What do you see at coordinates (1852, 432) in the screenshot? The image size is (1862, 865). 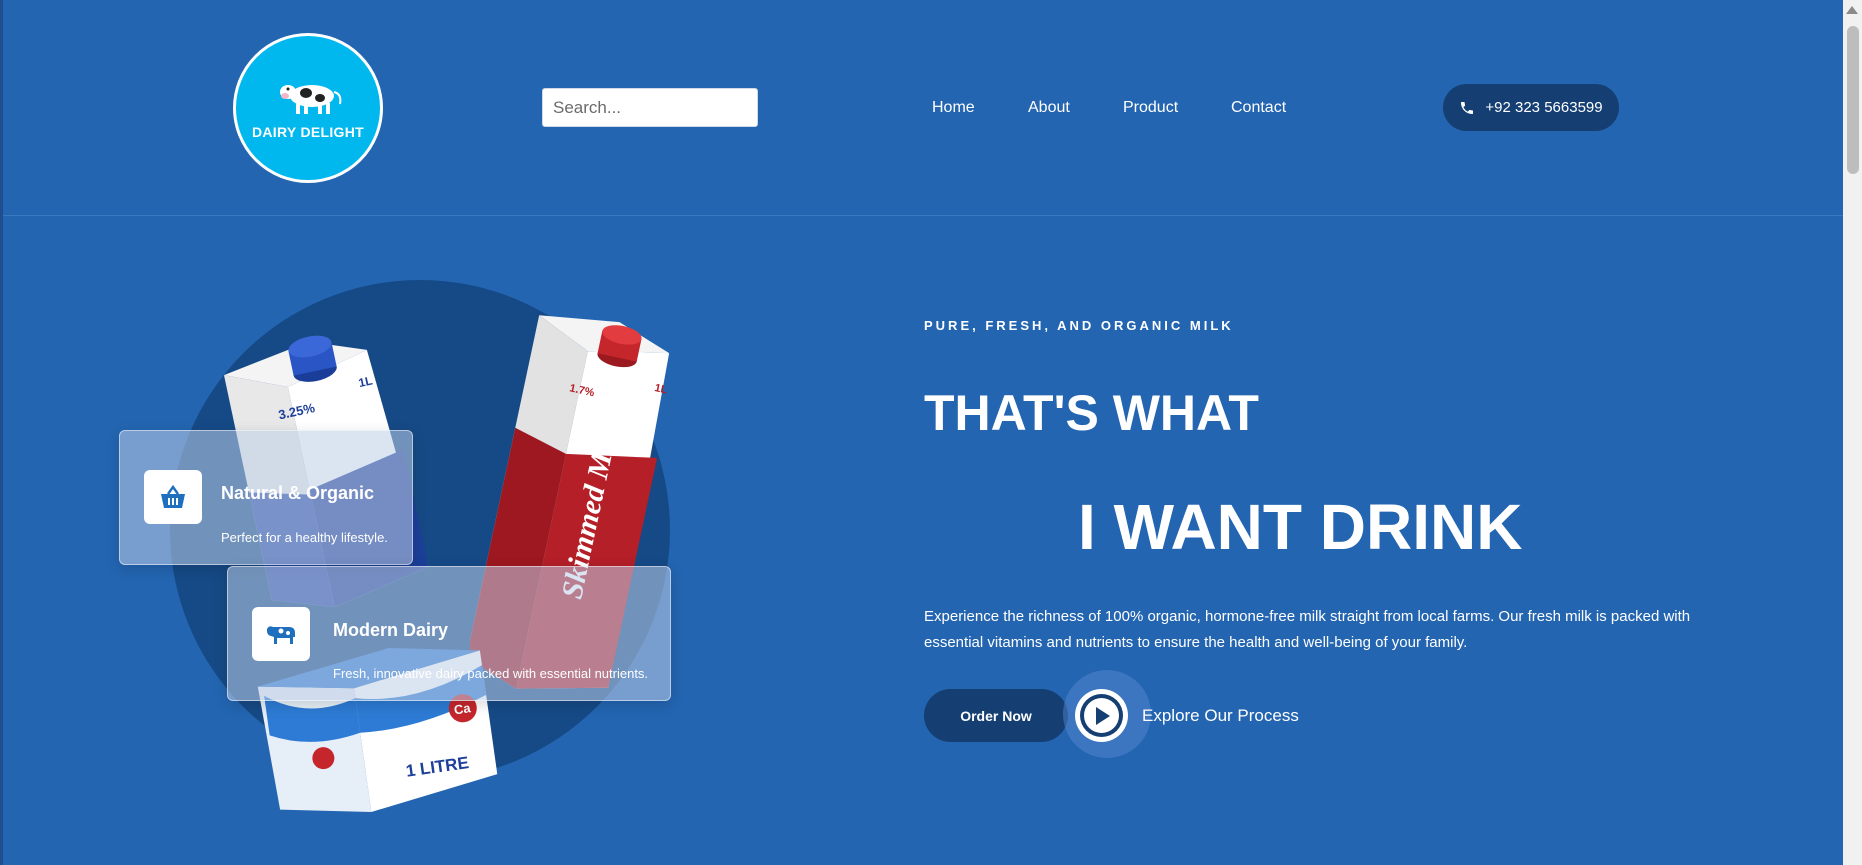 I see `page-scrollbar` at bounding box center [1852, 432].